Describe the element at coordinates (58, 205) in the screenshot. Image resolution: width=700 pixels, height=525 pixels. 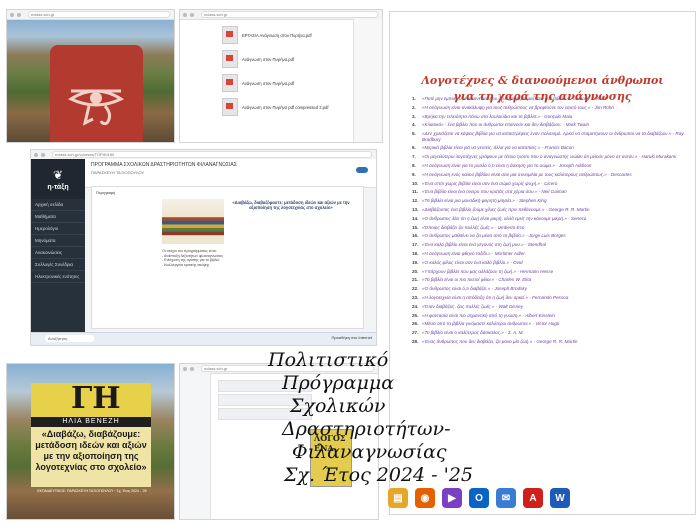
I see `sidebar-item: Αρχική σελίδα` at that location.